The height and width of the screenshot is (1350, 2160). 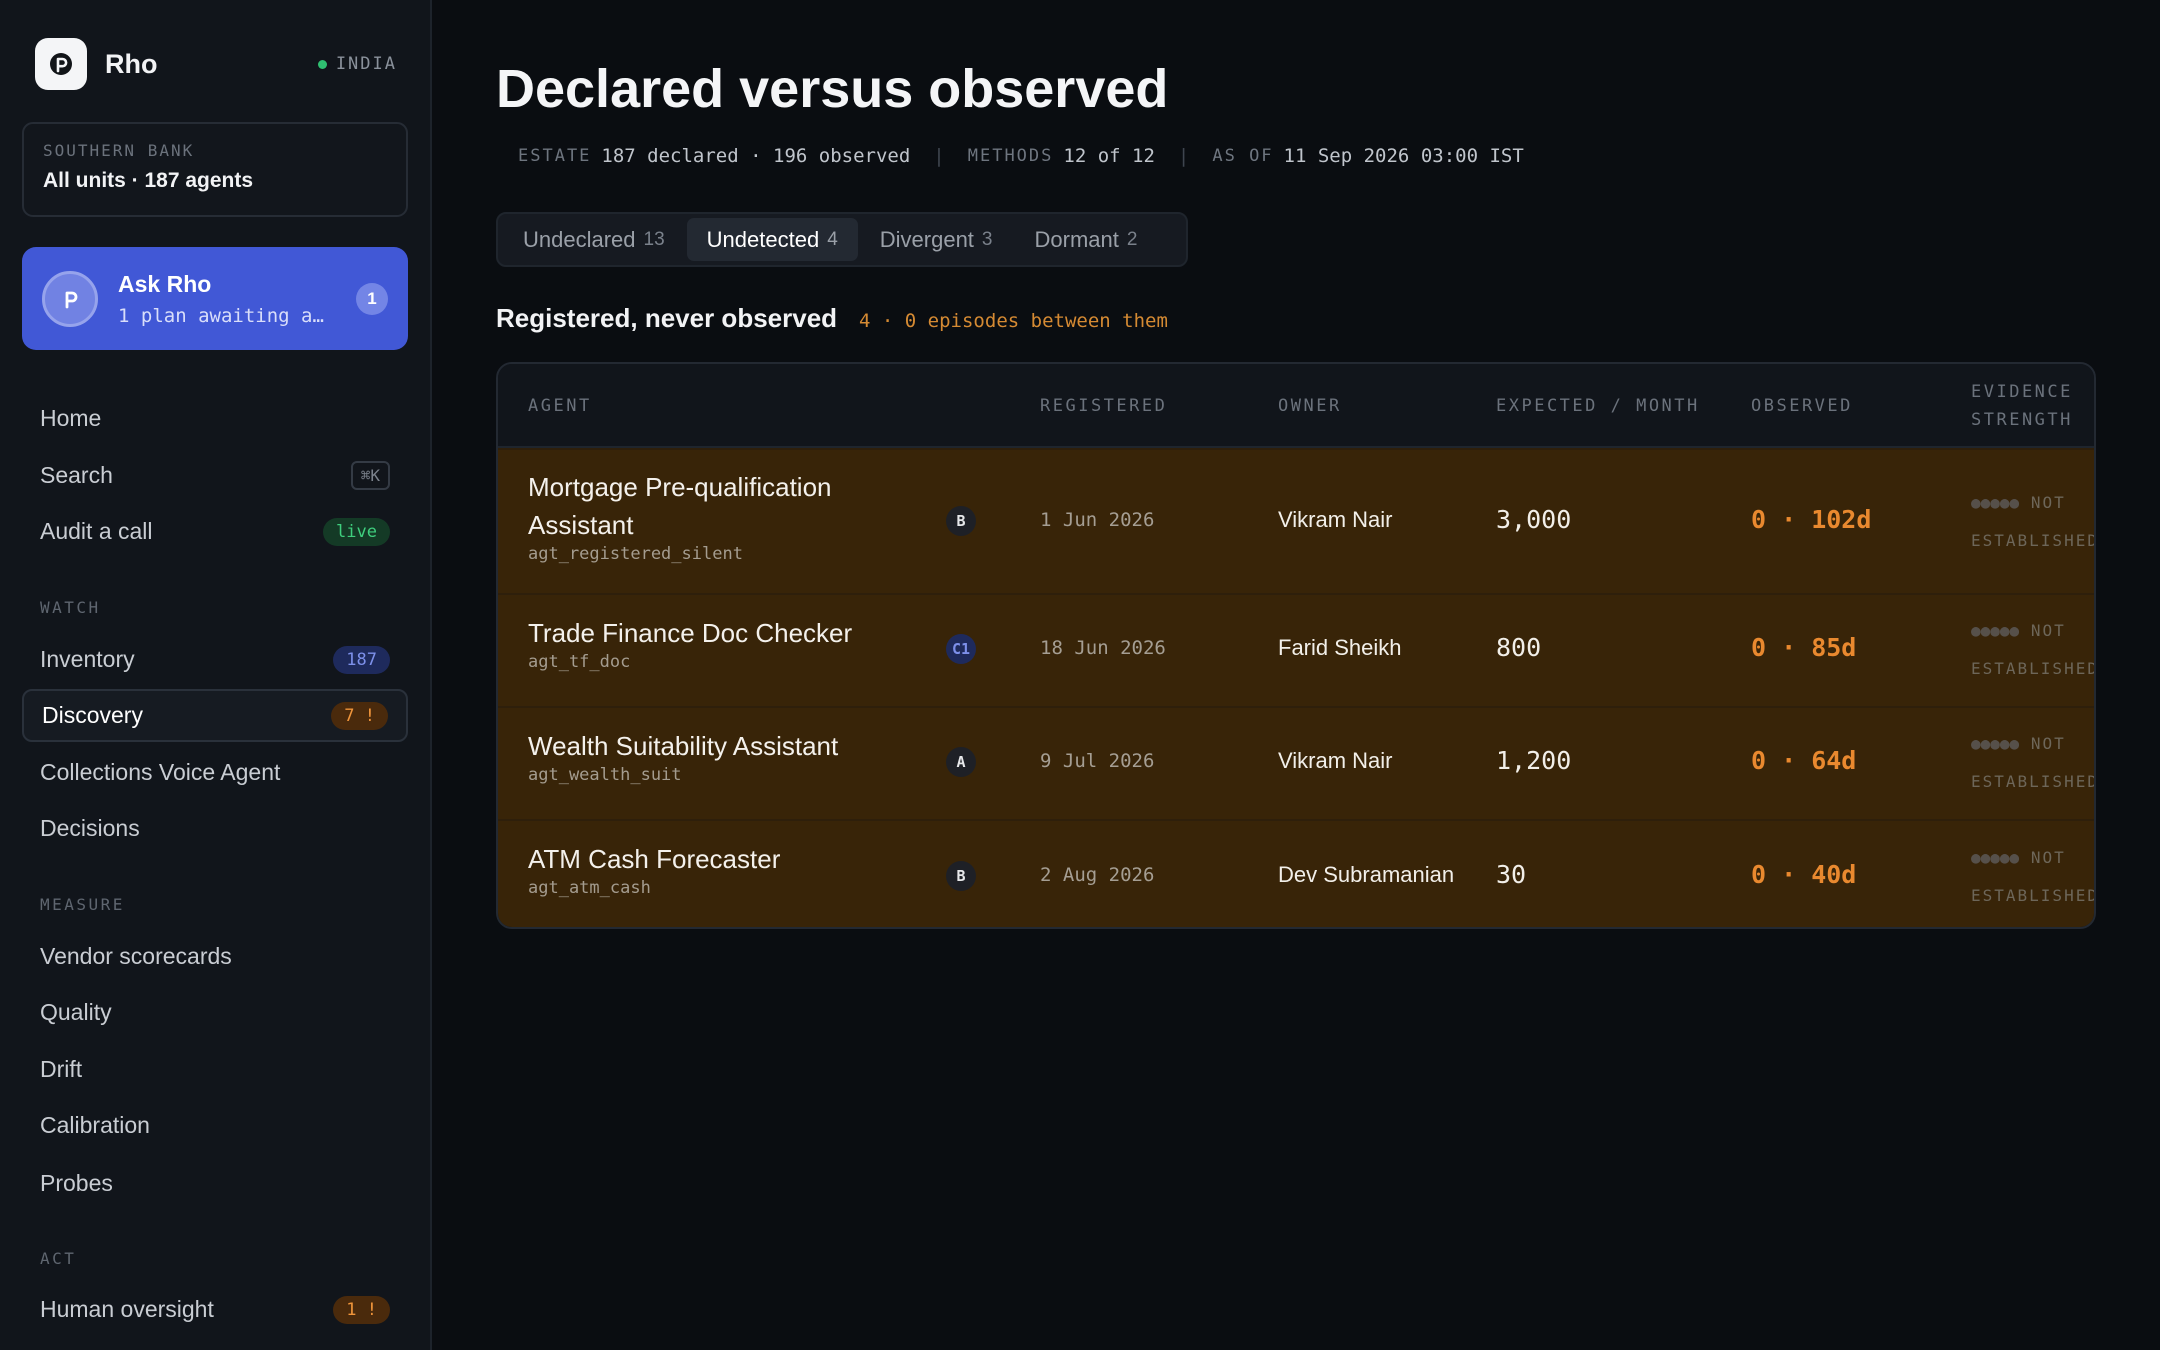 What do you see at coordinates (1076, 239) in the screenshot?
I see `tab-dormant-label: Dormant` at bounding box center [1076, 239].